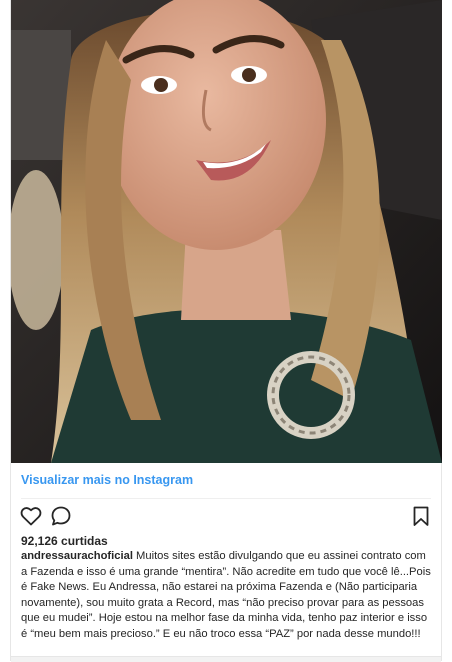  I want to click on caption-username: andressaurachoficial, so click(77, 556).